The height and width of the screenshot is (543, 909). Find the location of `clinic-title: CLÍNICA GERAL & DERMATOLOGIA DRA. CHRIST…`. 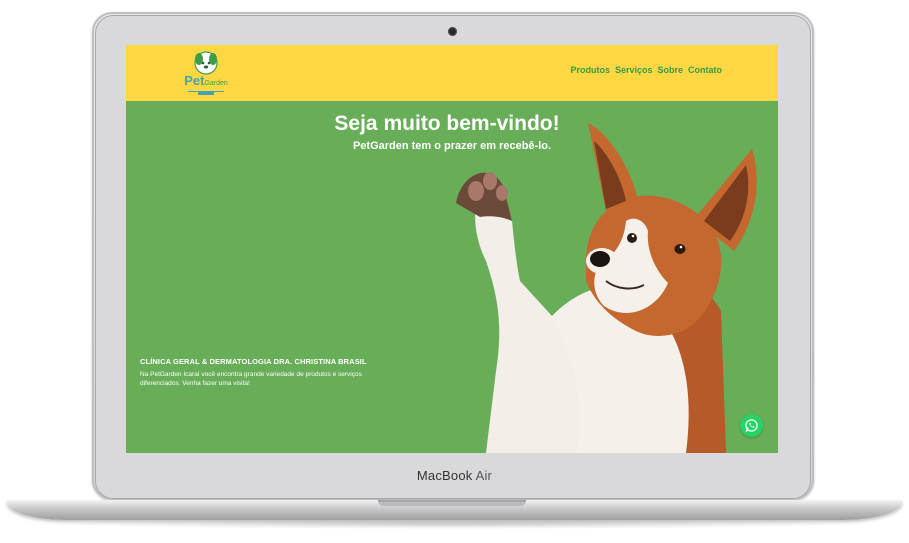

clinic-title: CLÍNICA GERAL & DERMATOLOGIA DRA. CHRIST… is located at coordinates (253, 361).